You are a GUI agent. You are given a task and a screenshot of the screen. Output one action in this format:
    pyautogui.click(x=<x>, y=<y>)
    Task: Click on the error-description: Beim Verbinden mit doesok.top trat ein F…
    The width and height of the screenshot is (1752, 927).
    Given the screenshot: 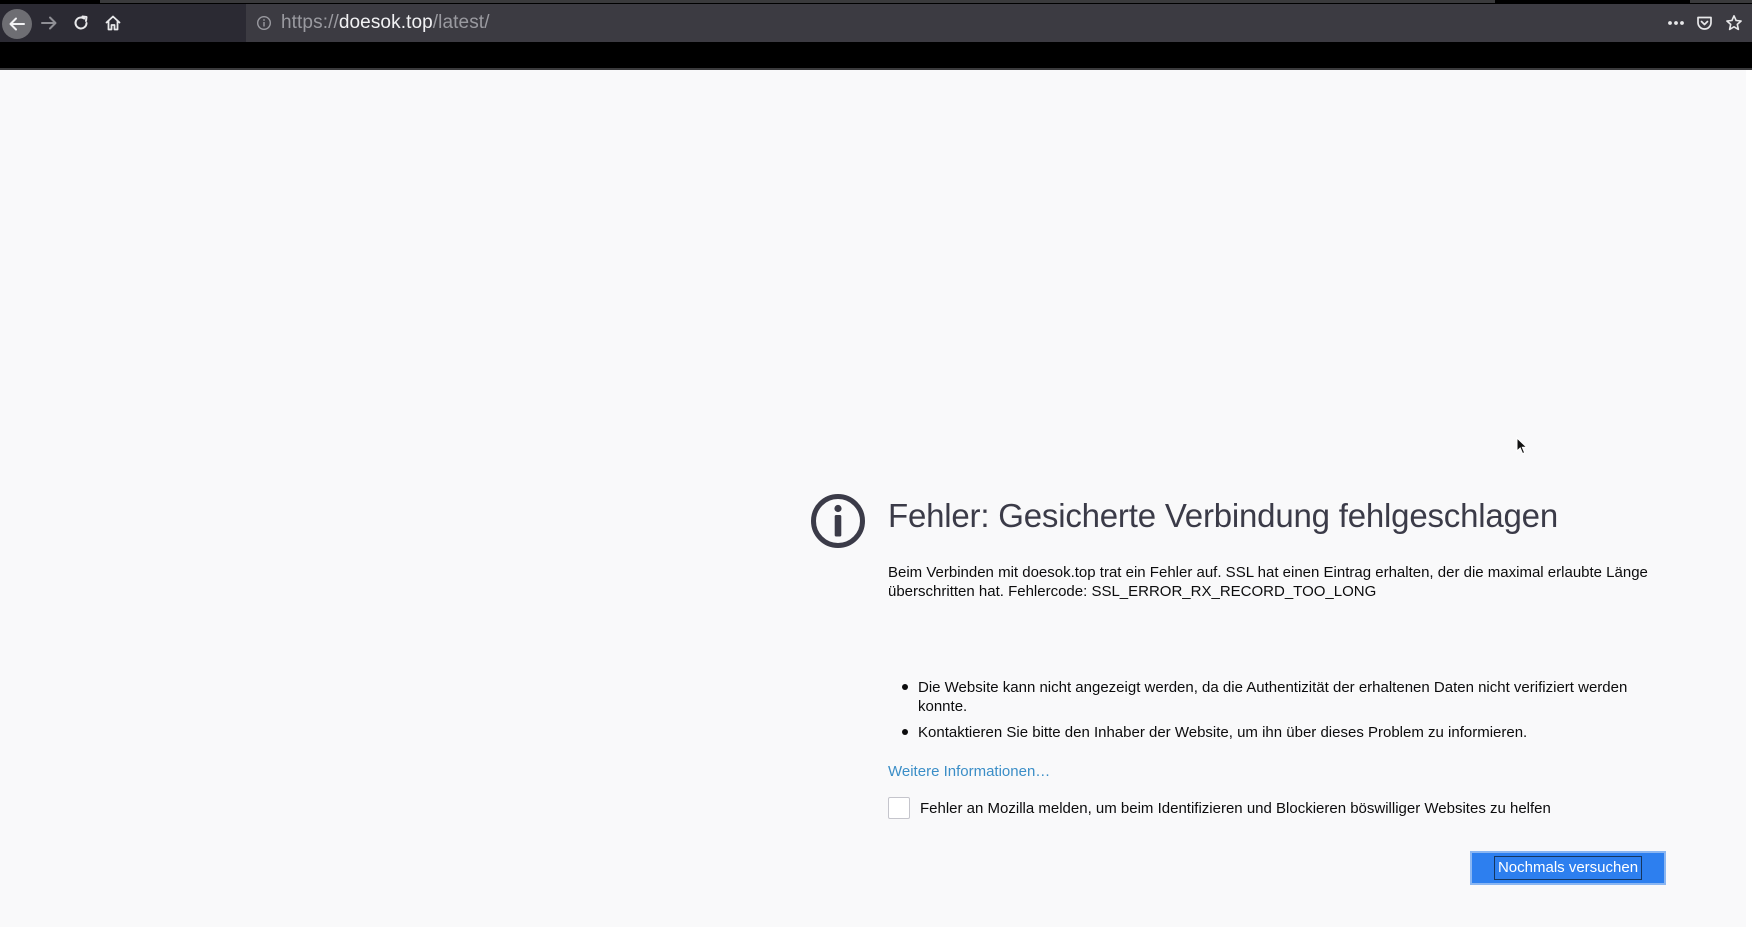 What is the action you would take?
    pyautogui.click(x=1268, y=582)
    